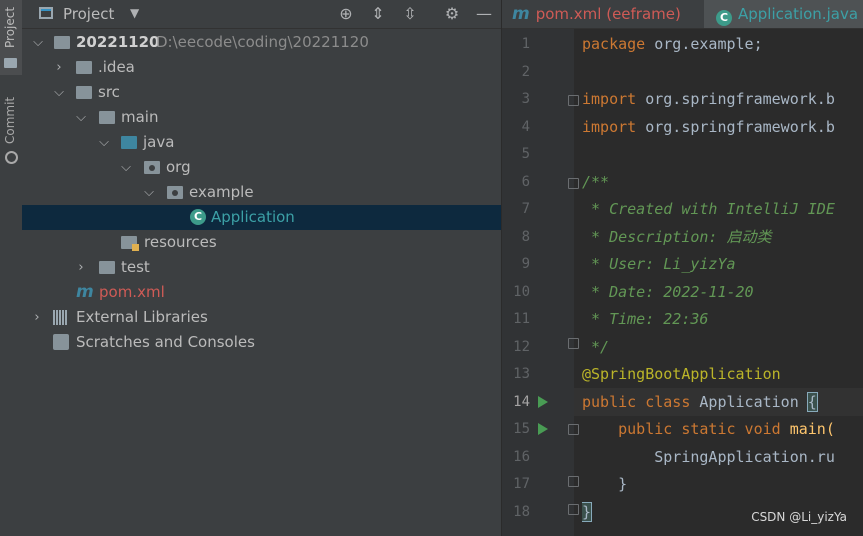 The width and height of the screenshot is (863, 536). I want to click on class-name: Application, so click(749, 401).